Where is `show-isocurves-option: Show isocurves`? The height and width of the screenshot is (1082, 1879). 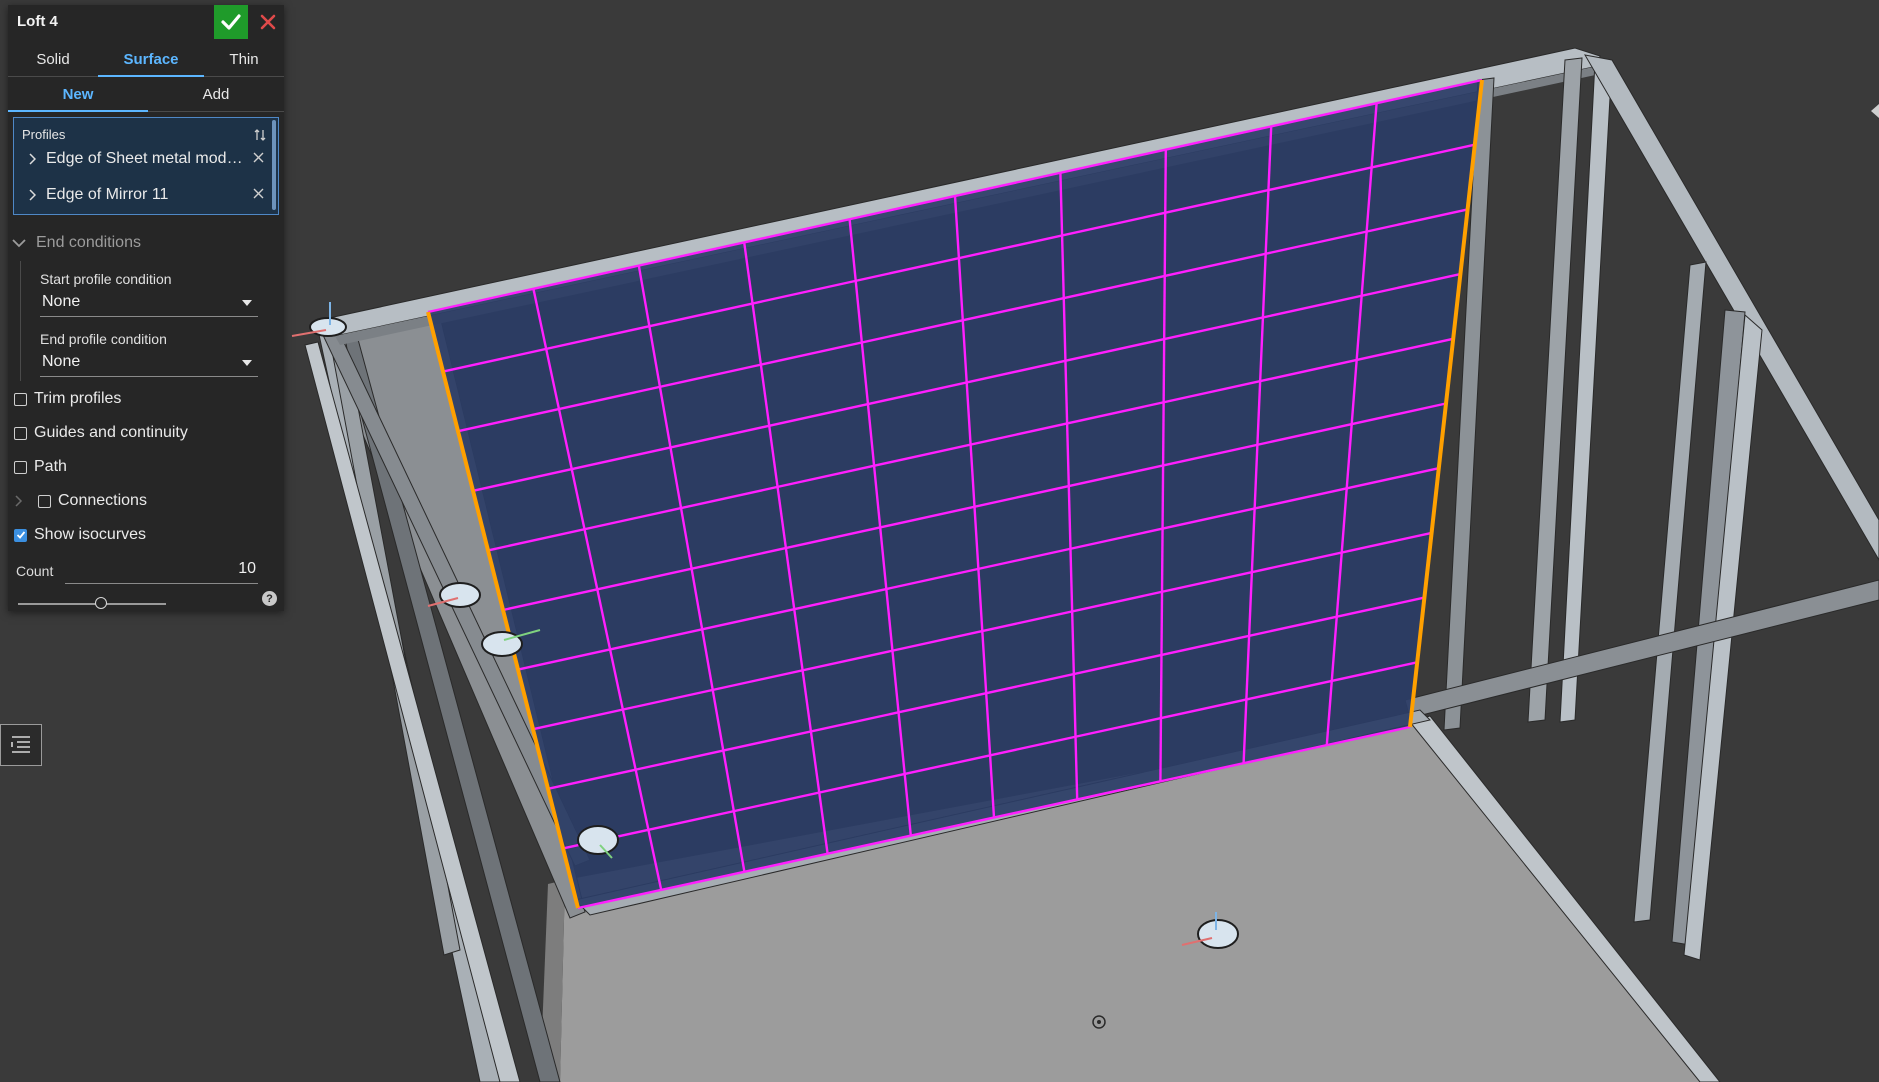
show-isocurves-option: Show isocurves is located at coordinates (80, 535).